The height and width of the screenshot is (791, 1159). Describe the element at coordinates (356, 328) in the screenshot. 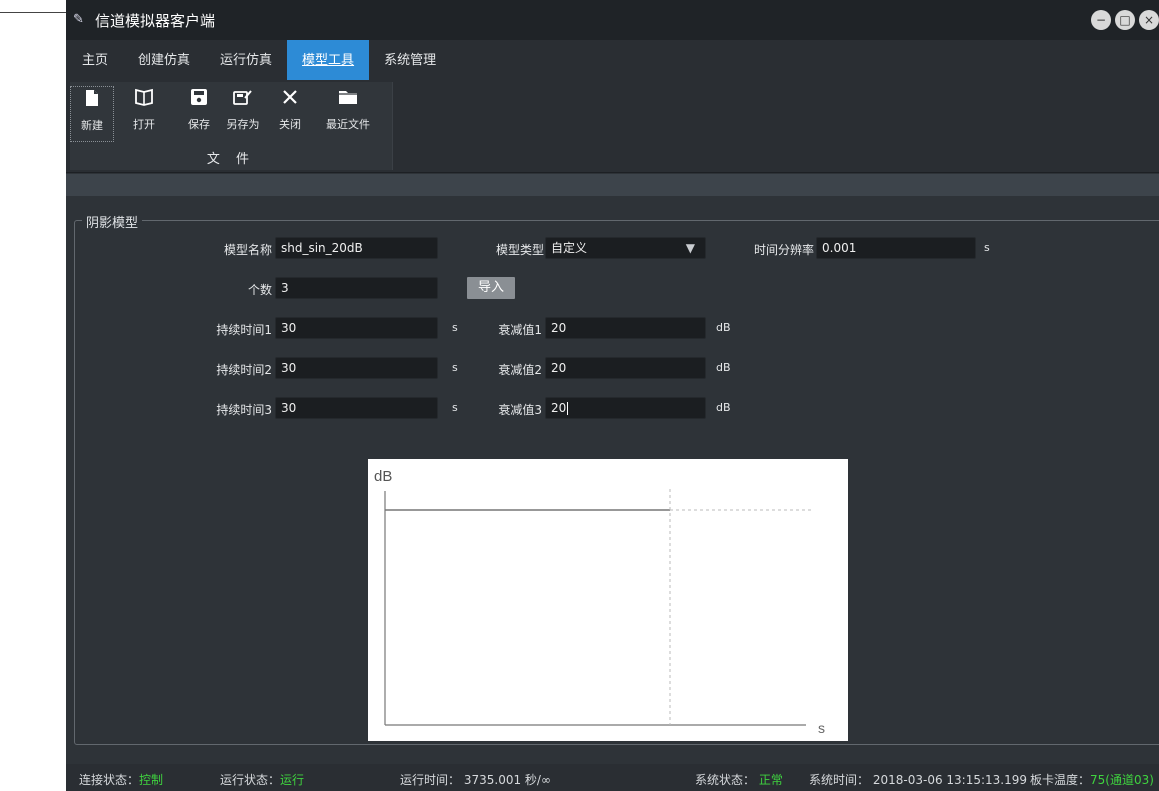

I see `duration-1-input: 30` at that location.